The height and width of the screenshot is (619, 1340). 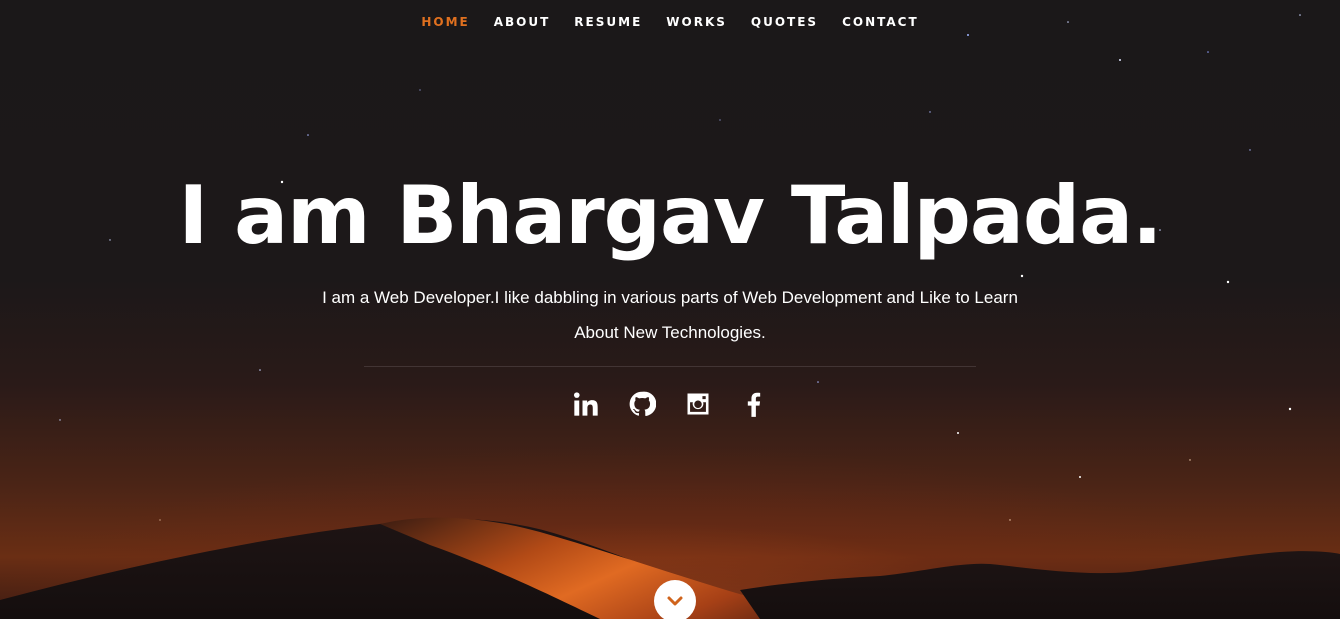 I want to click on chevron-down-icon, so click(x=675, y=601).